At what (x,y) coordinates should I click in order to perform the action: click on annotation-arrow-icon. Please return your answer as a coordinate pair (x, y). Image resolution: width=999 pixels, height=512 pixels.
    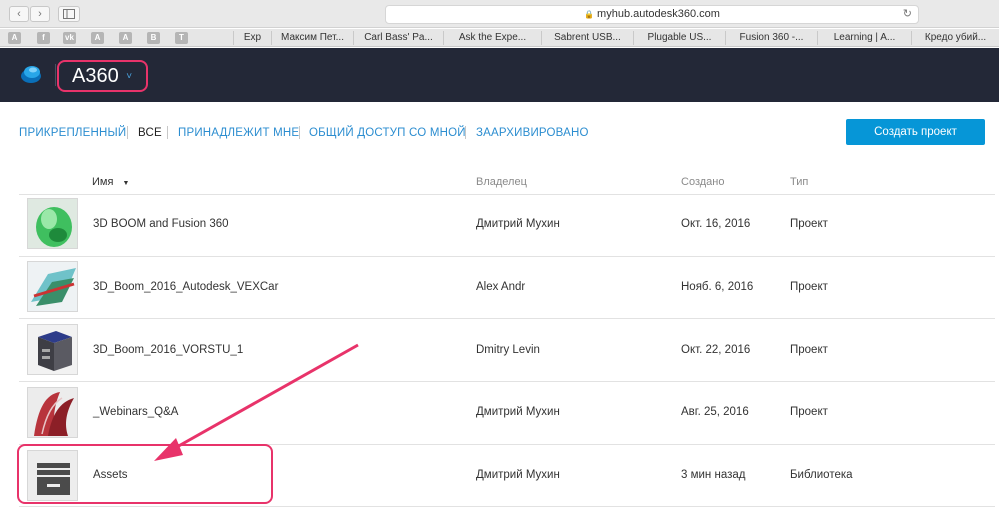
    Looking at the image, I should click on (256, 402).